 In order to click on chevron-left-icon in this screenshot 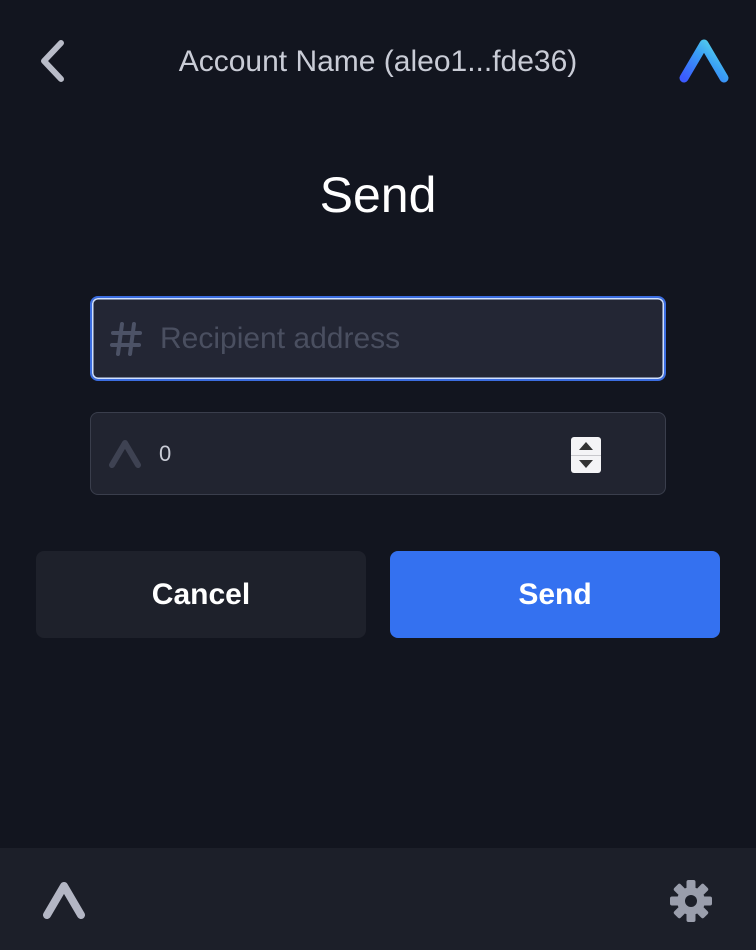, I will do `click(52, 61)`.